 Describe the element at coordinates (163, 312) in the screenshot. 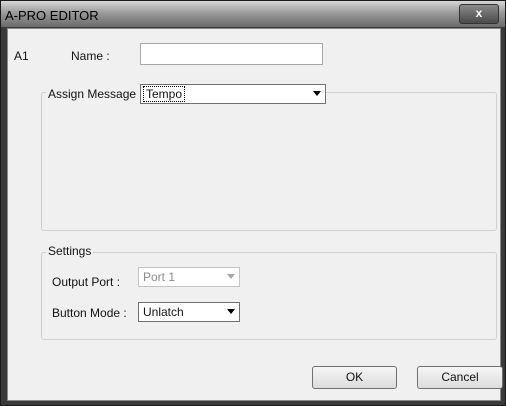

I see `button-mode-value: Unlatch` at that location.